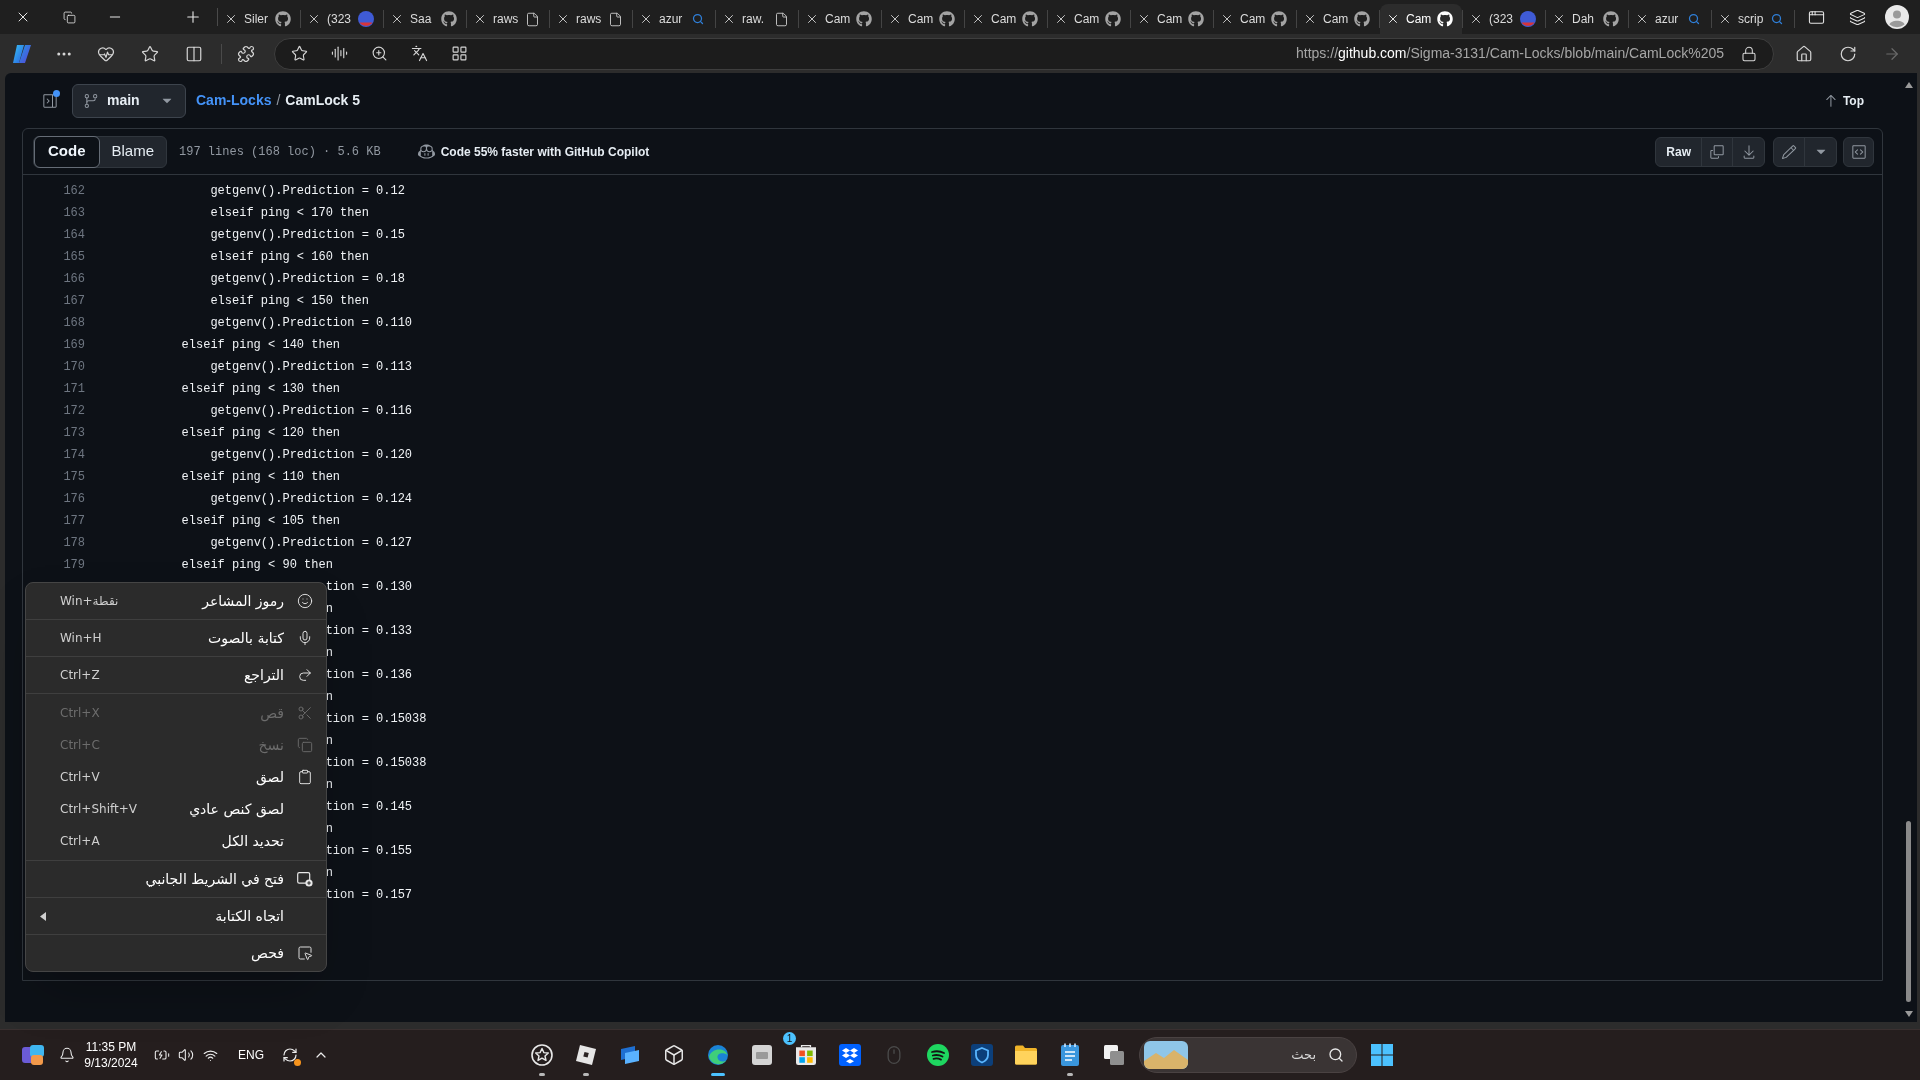 The width and height of the screenshot is (1920, 1080). Describe the element at coordinates (1848, 53) in the screenshot. I see `reload-icon` at that location.